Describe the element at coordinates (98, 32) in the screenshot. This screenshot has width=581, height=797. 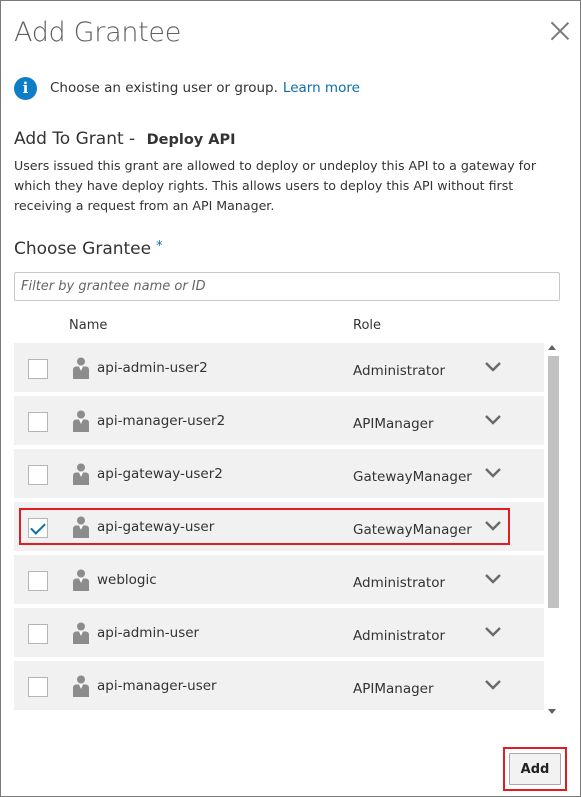
I see `dialog-title: Add Grantee` at that location.